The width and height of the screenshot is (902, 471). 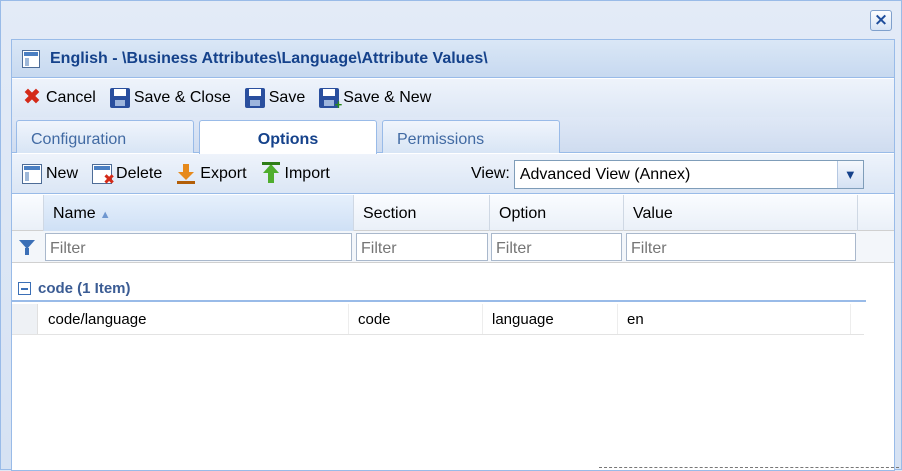 What do you see at coordinates (734, 319) in the screenshot?
I see `cell-value: en` at bounding box center [734, 319].